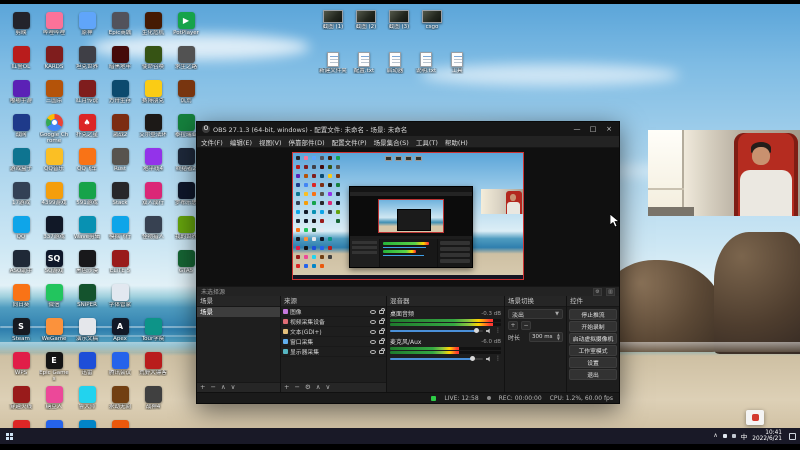 The image size is (800, 450). What do you see at coordinates (558, 337) in the screenshot?
I see `spinner-arrows-icon: ▲ ▼` at bounding box center [558, 337].